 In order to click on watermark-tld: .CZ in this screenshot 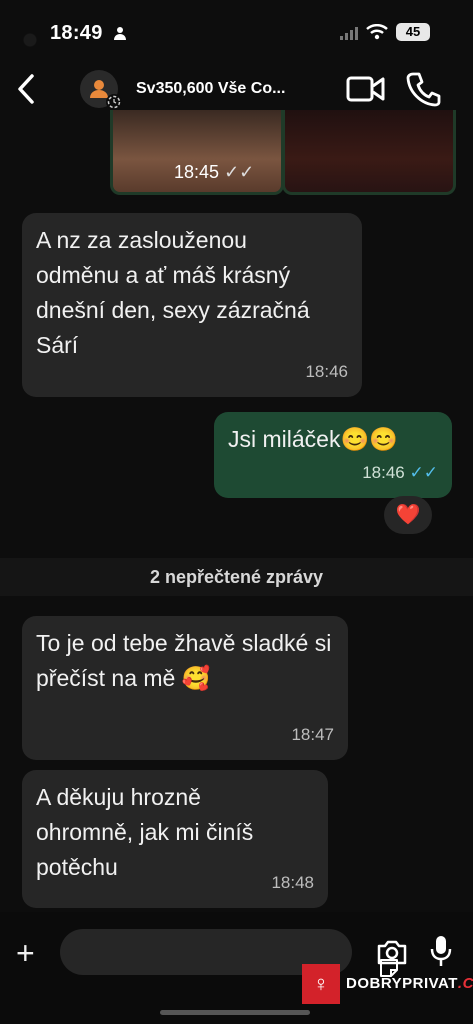, I will do `click(465, 983)`.